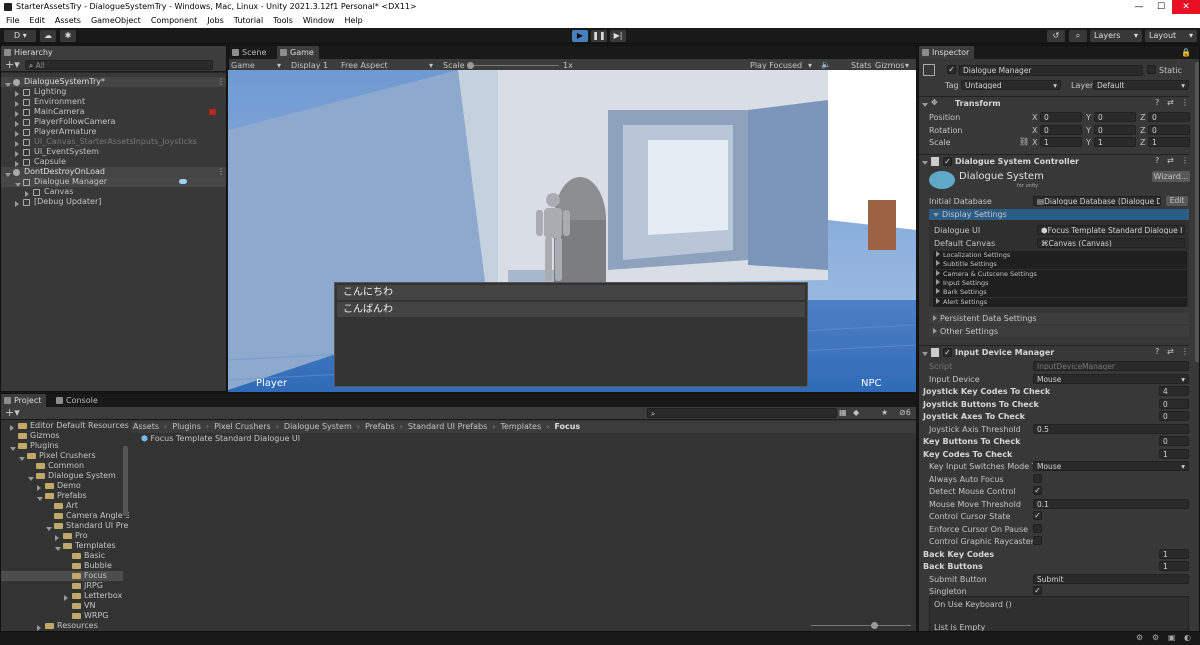  What do you see at coordinates (571, 292) in the screenshot?
I see `dialogue-option-1: こんにちわ` at bounding box center [571, 292].